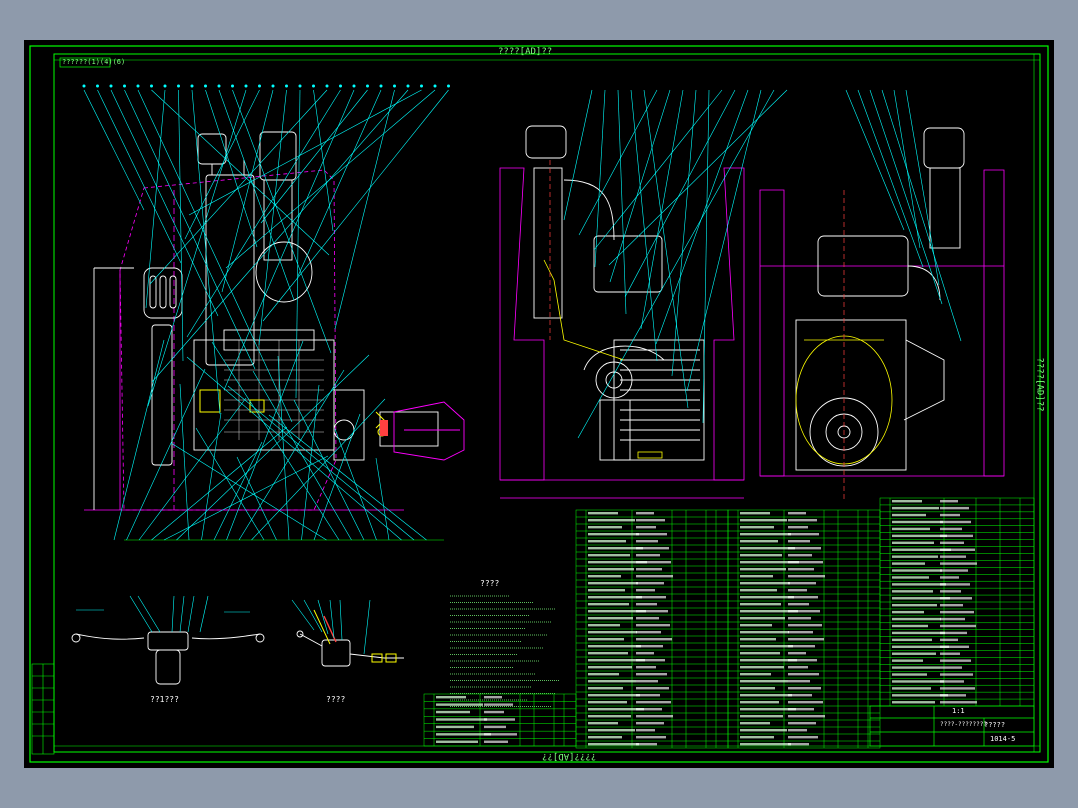 This screenshot has height=808, width=1078. Describe the element at coordinates (504, 651) in the screenshot. I see `technical-notes` at that location.